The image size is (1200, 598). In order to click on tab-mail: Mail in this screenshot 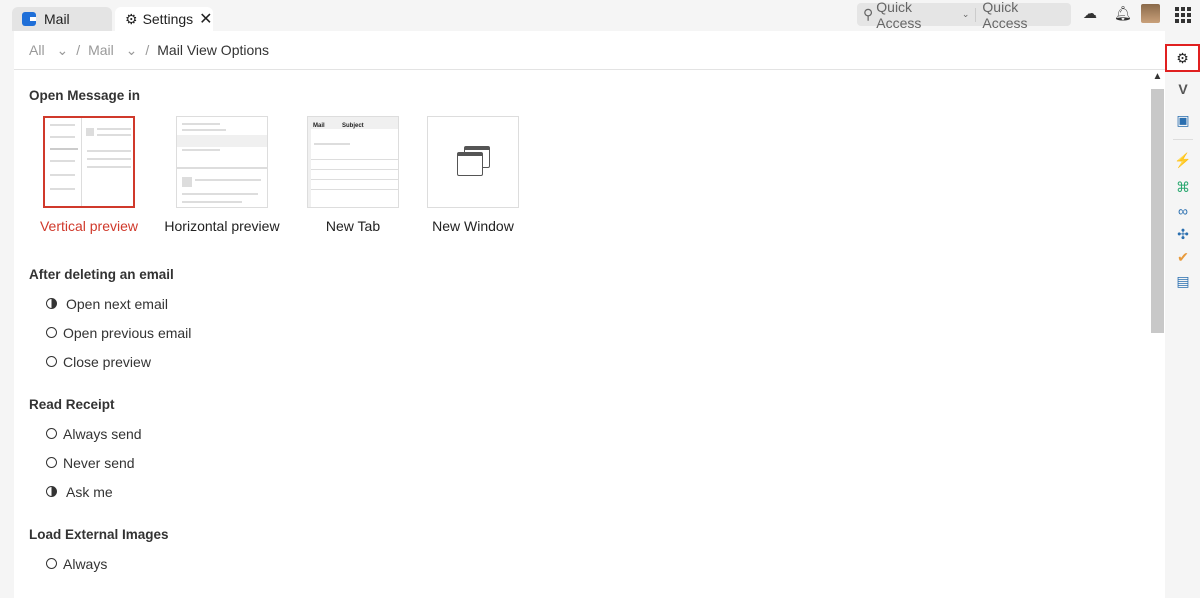, I will do `click(62, 19)`.